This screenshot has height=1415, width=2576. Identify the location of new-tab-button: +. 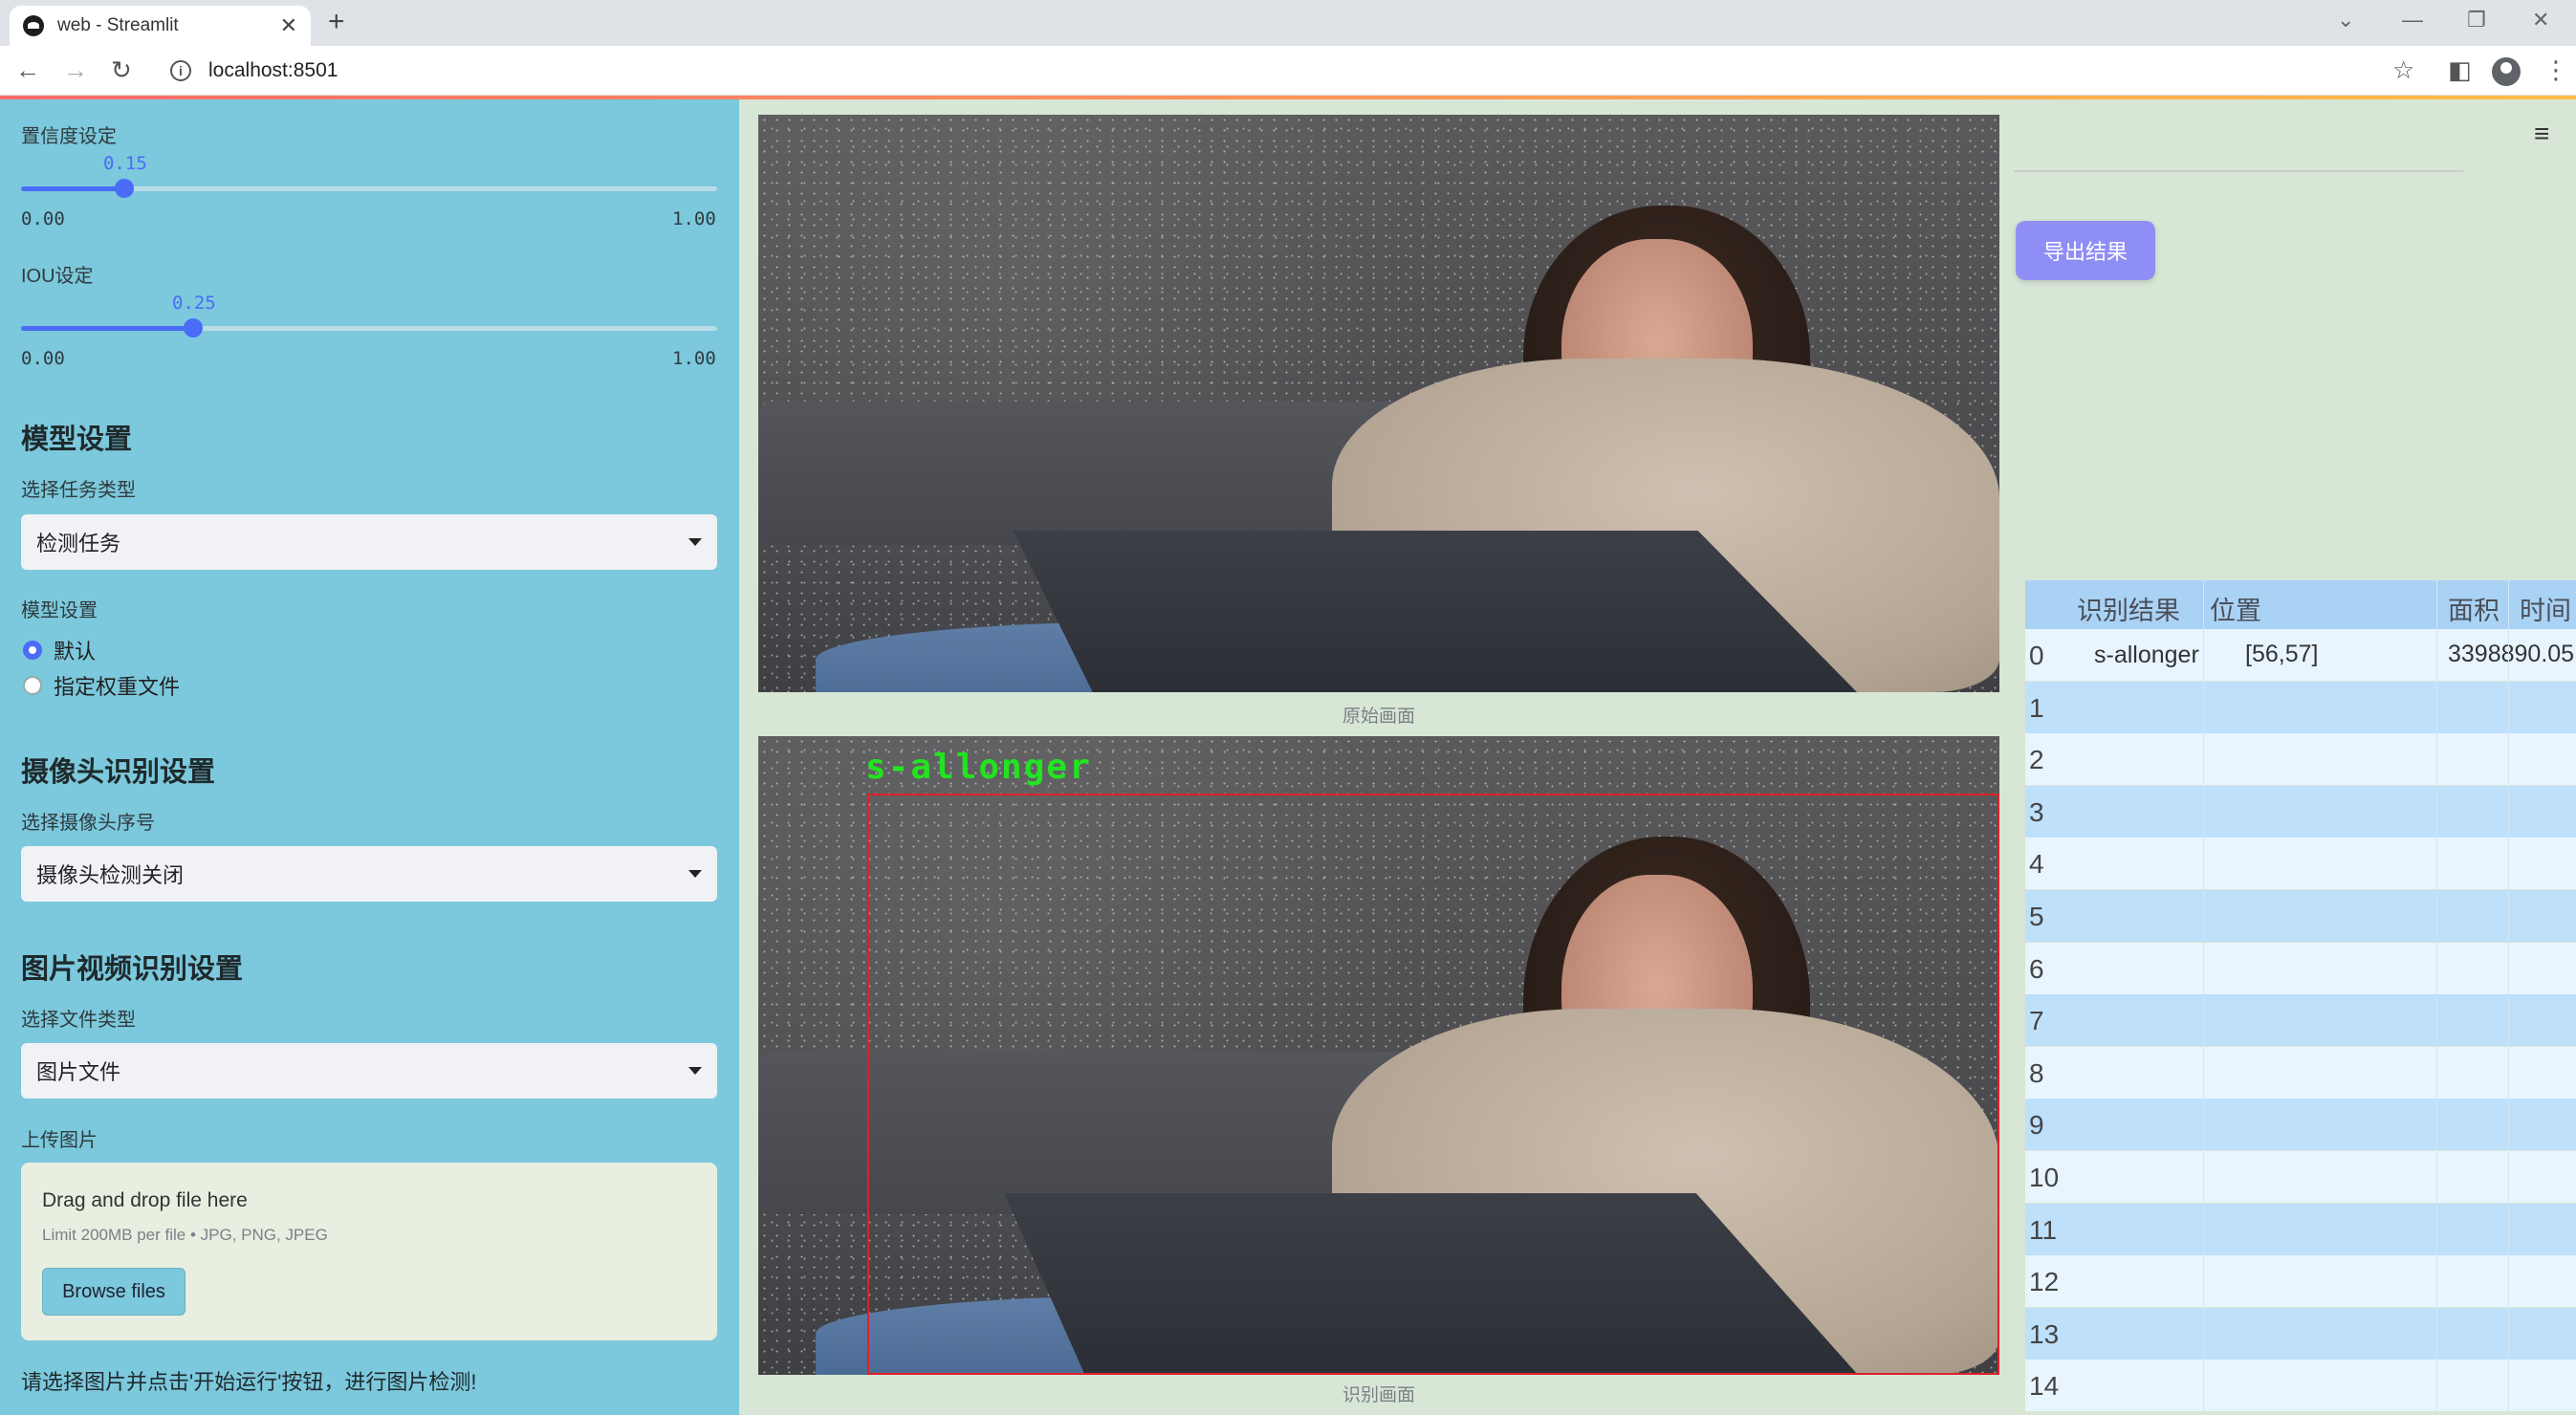
(336, 22).